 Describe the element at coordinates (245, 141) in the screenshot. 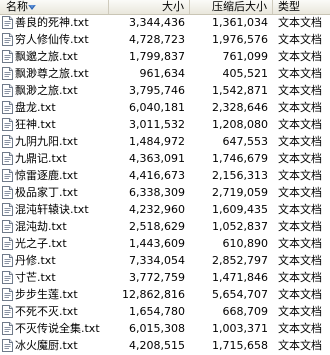

I see `file-compressed-size: 647,553` at that location.